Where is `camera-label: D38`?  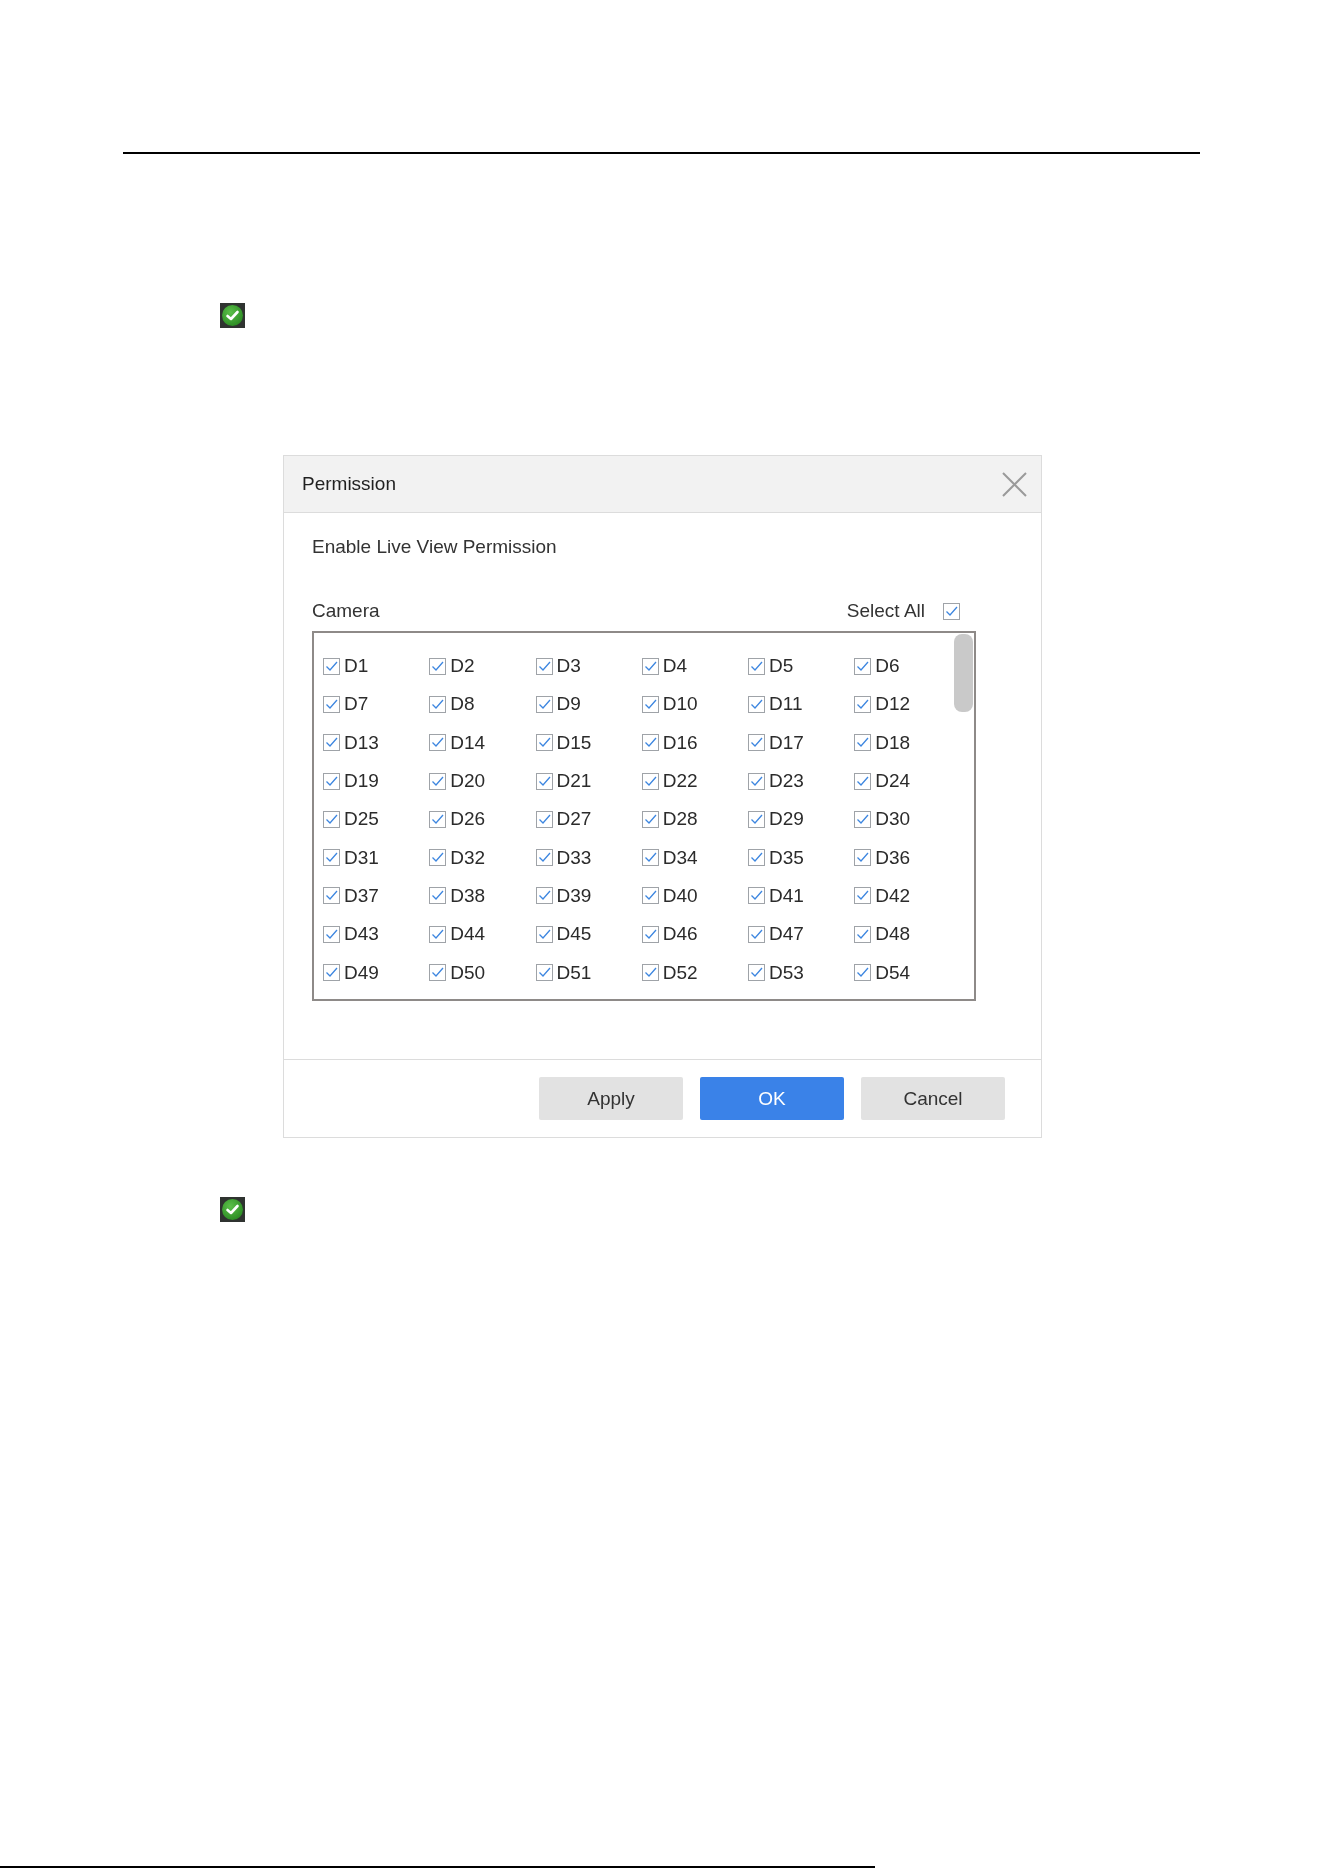
camera-label: D38 is located at coordinates (468, 895).